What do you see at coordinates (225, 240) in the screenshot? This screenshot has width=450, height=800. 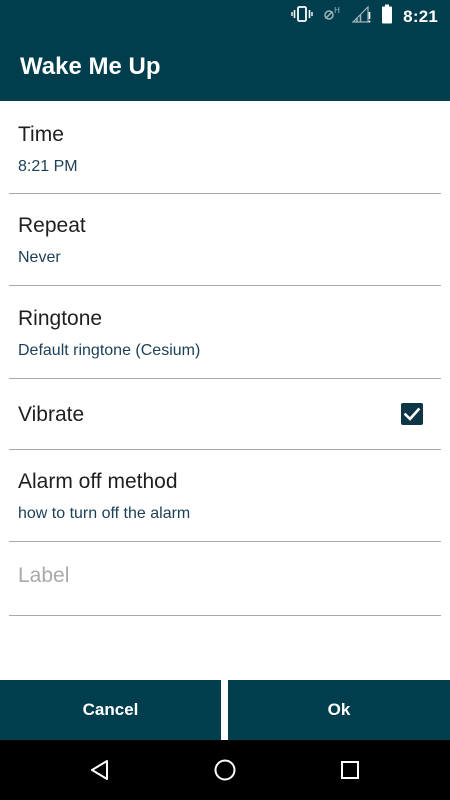 I see `repeat-row: Repeat Never` at bounding box center [225, 240].